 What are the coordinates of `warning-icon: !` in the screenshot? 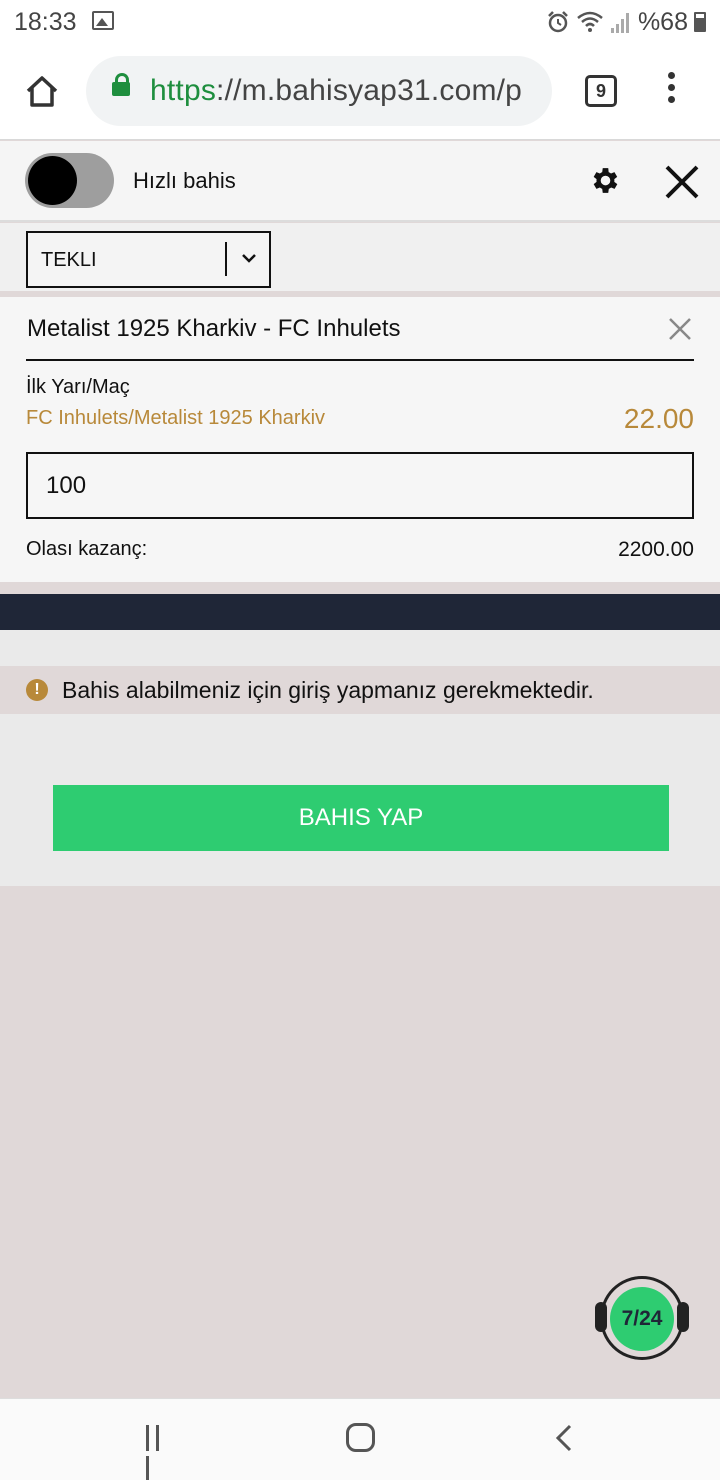 It's located at (37, 690).